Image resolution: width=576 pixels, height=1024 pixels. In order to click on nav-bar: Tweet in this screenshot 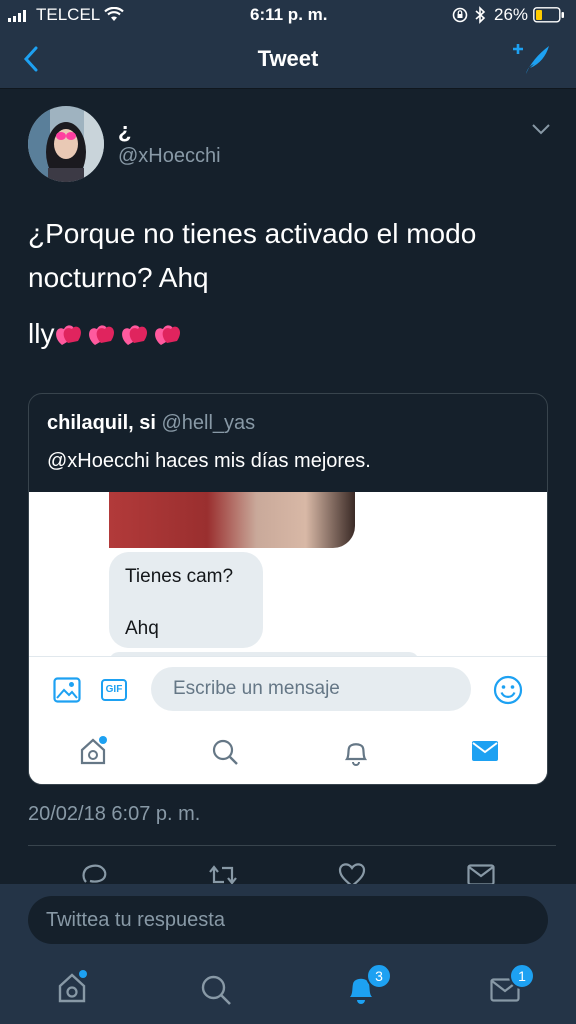, I will do `click(288, 59)`.